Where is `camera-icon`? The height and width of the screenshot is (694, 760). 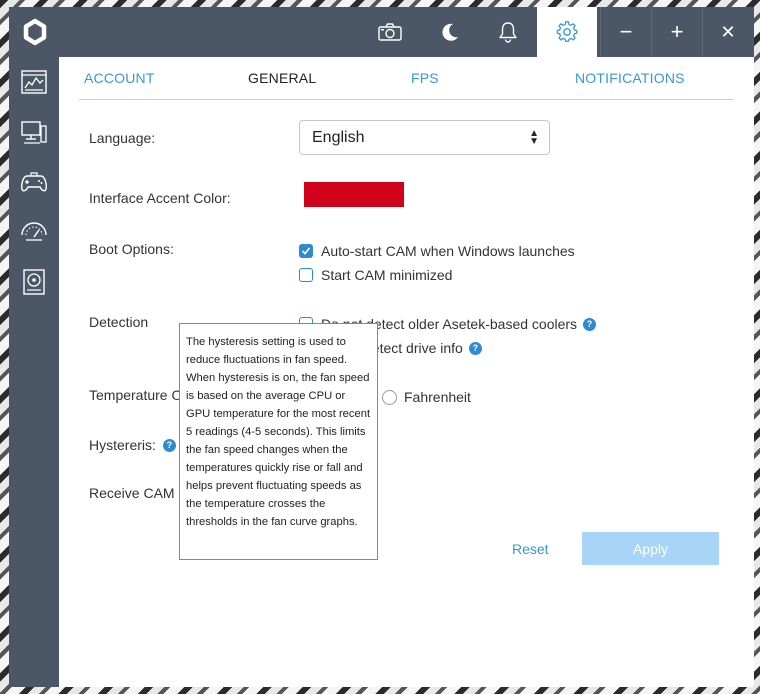
camera-icon is located at coordinates (390, 32).